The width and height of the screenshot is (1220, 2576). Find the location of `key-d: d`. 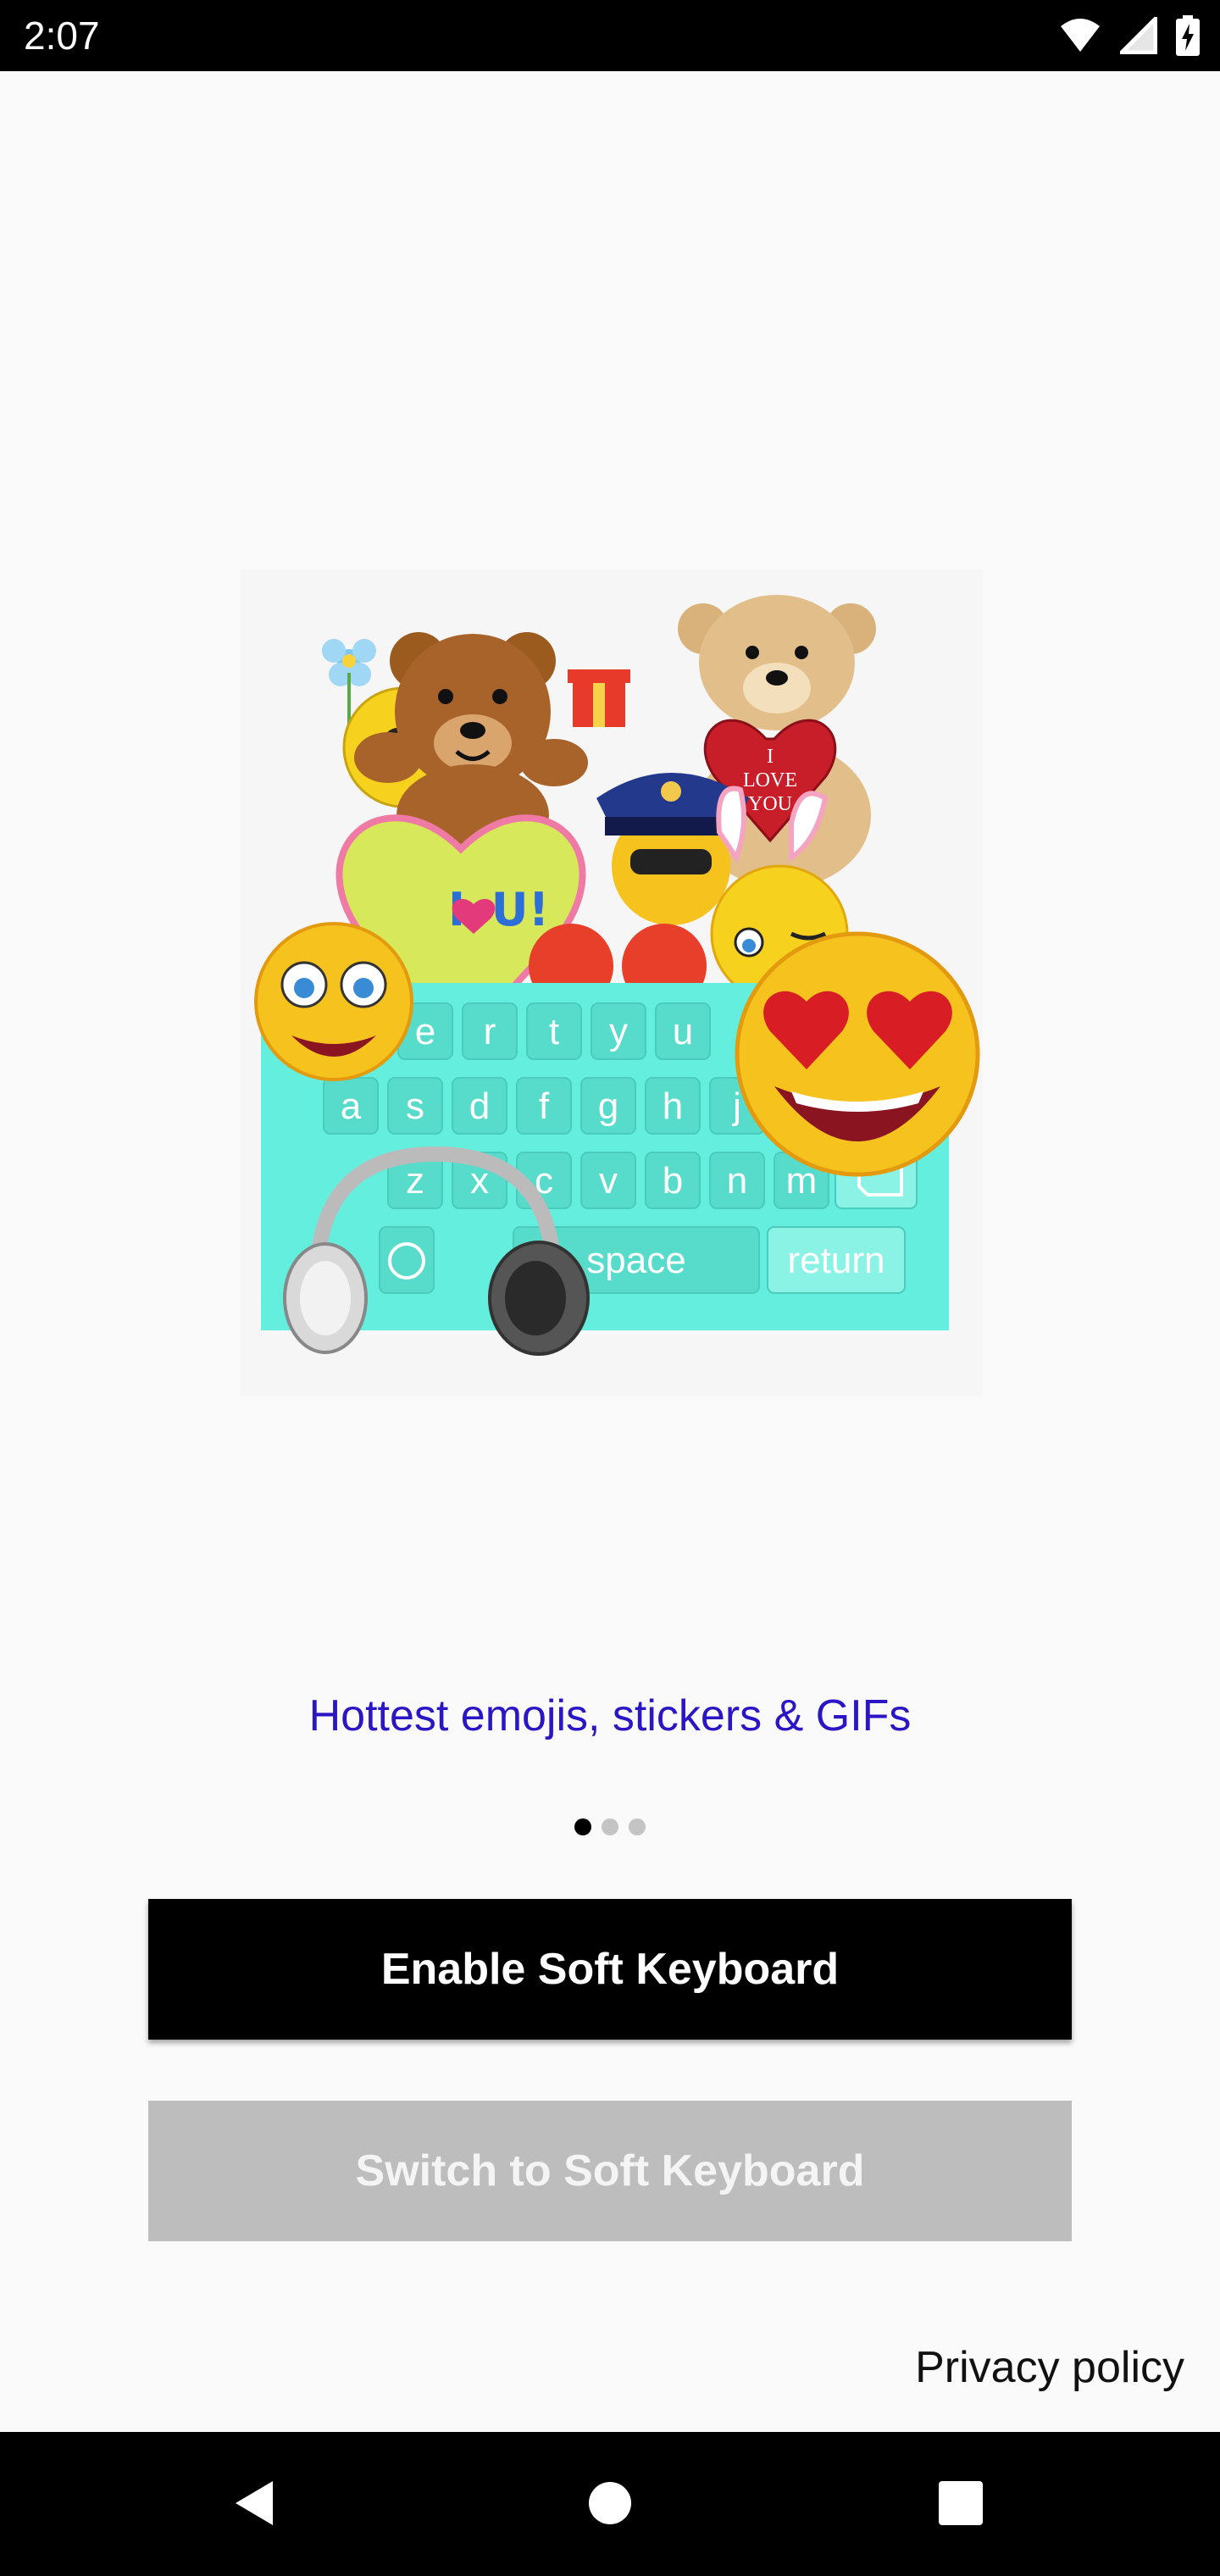

key-d: d is located at coordinates (479, 1106).